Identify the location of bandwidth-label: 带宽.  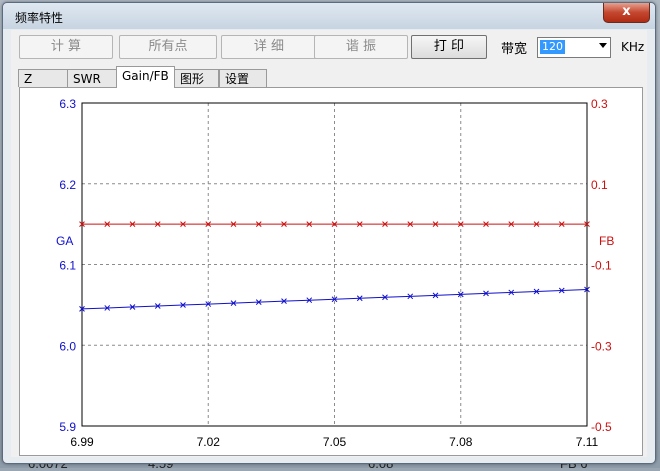
(514, 49).